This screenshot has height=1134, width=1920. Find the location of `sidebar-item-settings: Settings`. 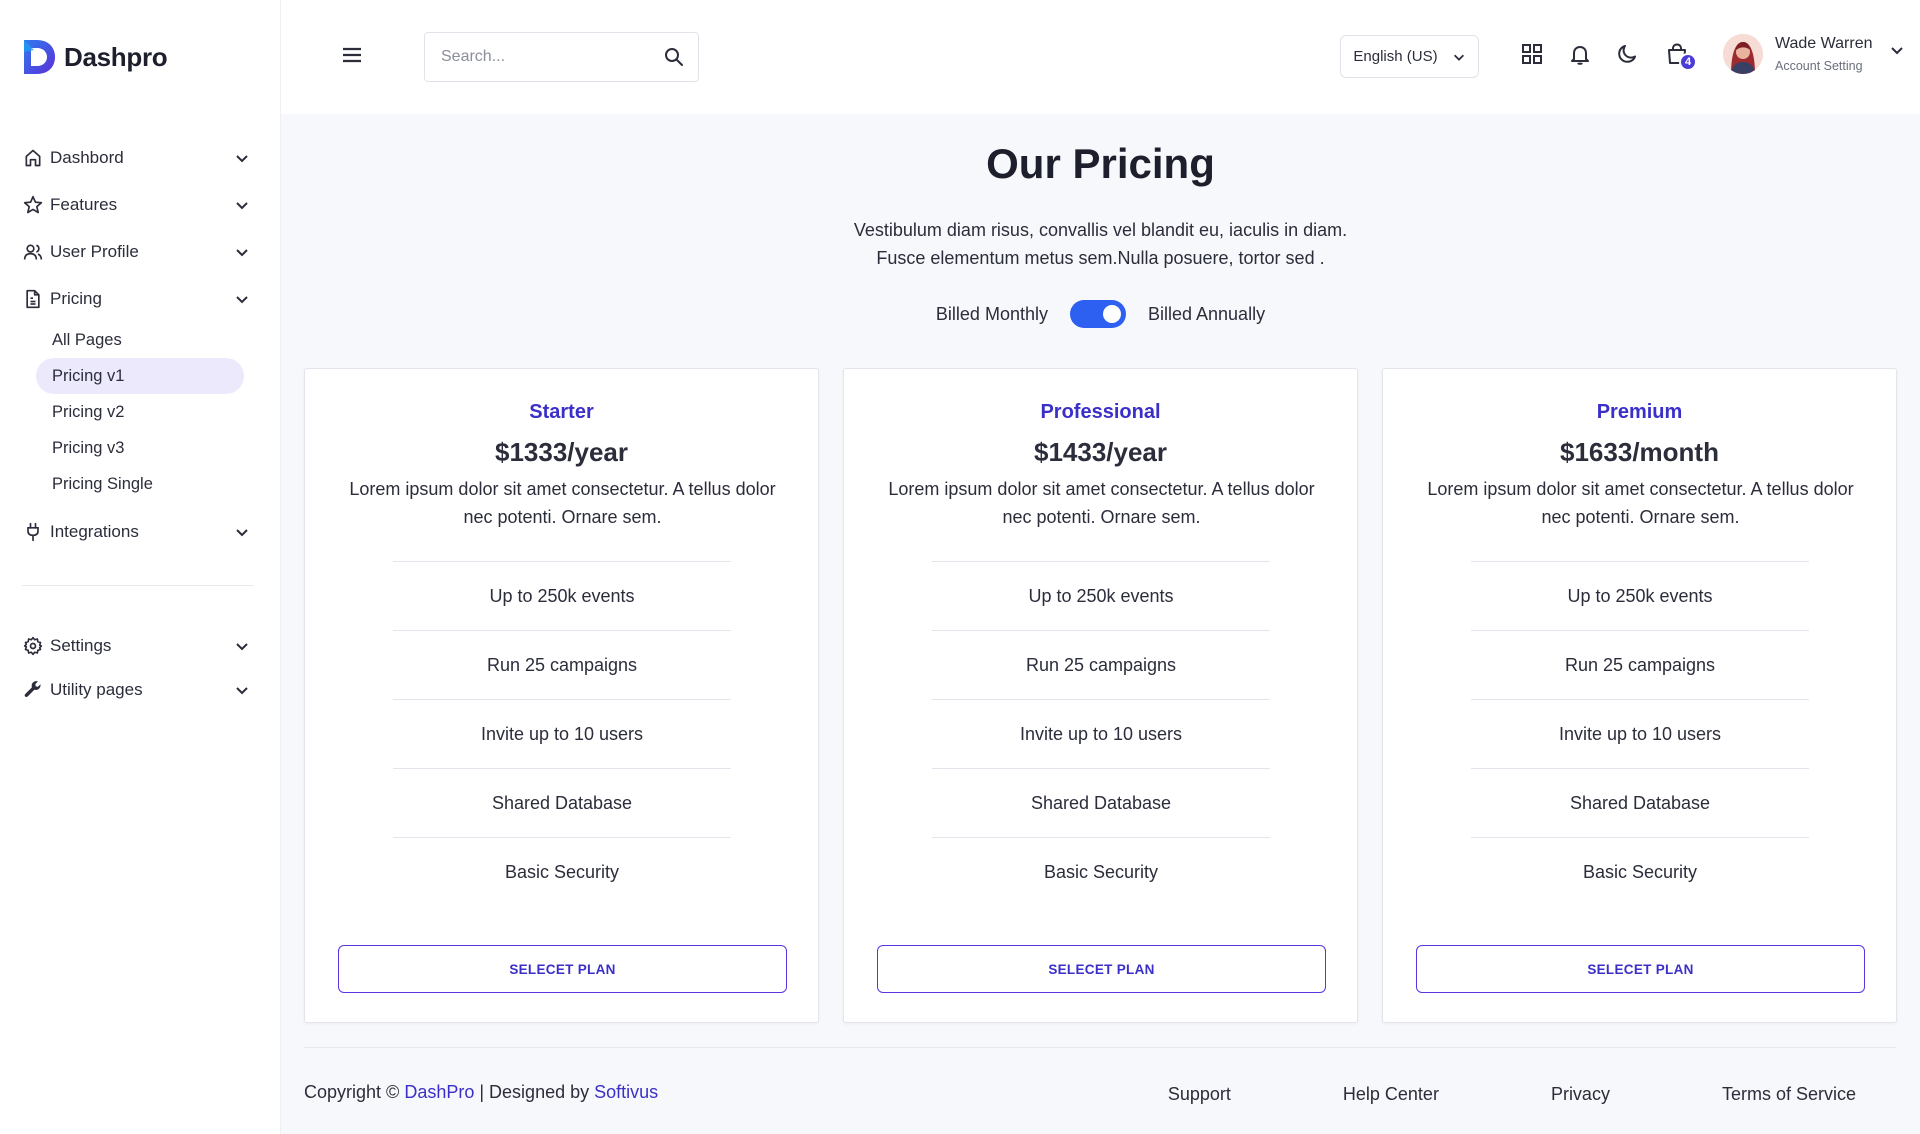

sidebar-item-settings: Settings is located at coordinates (142, 646).